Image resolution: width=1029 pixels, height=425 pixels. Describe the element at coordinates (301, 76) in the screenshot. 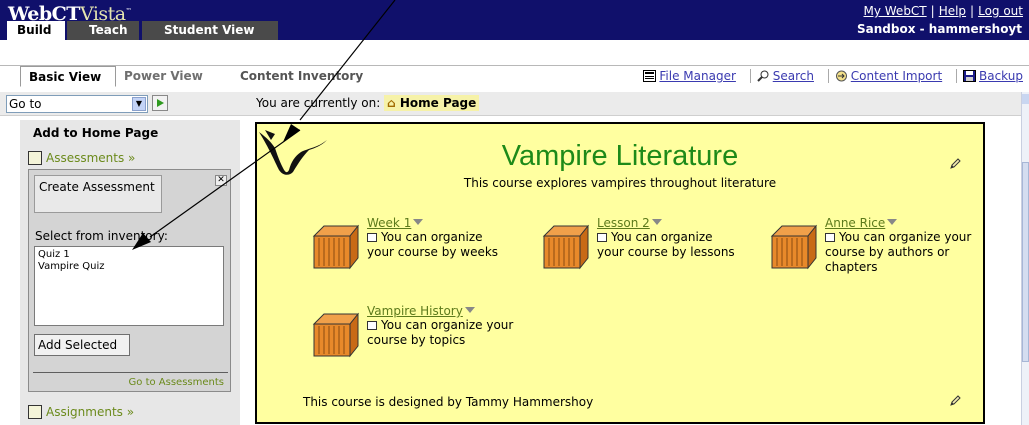

I see `tab-content-inventory: Content Inventory` at that location.